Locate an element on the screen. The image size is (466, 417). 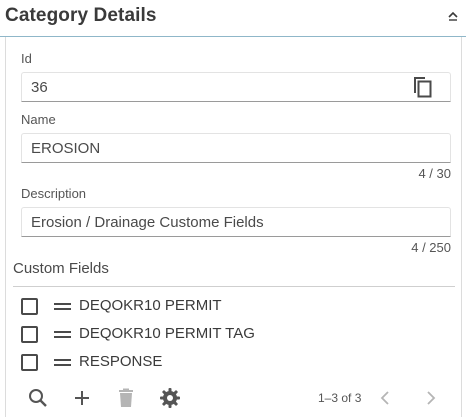
name-label: Name is located at coordinates (38, 119).